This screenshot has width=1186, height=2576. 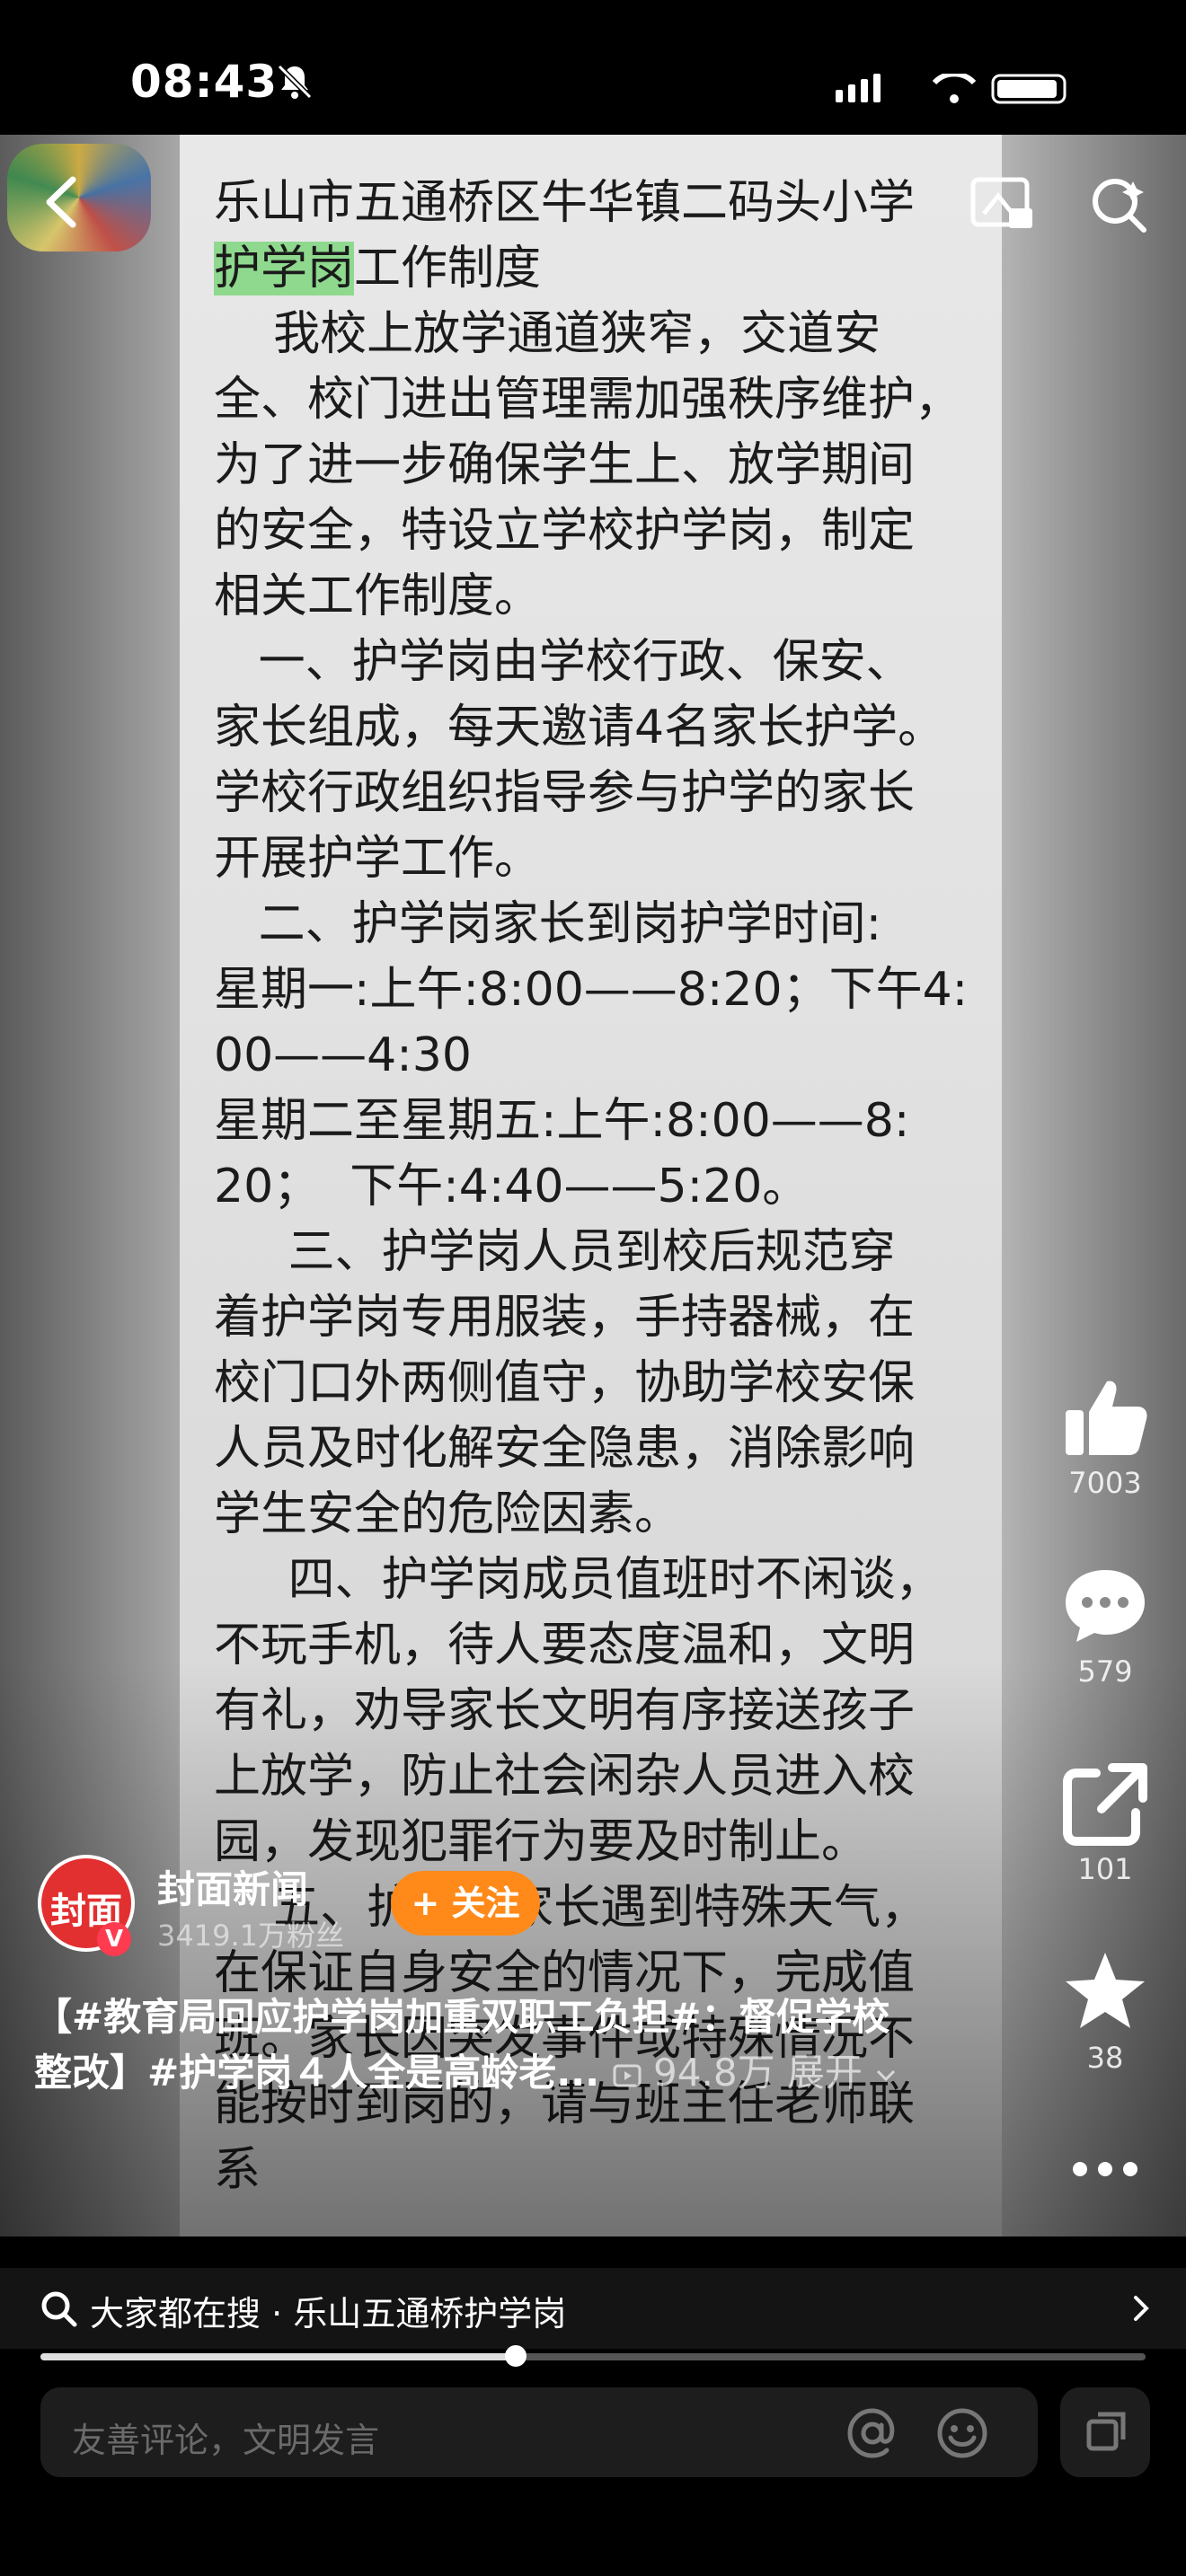 What do you see at coordinates (579, 727) in the screenshot?
I see `document-line: 家长组成，每天邀请4名家长护学。` at bounding box center [579, 727].